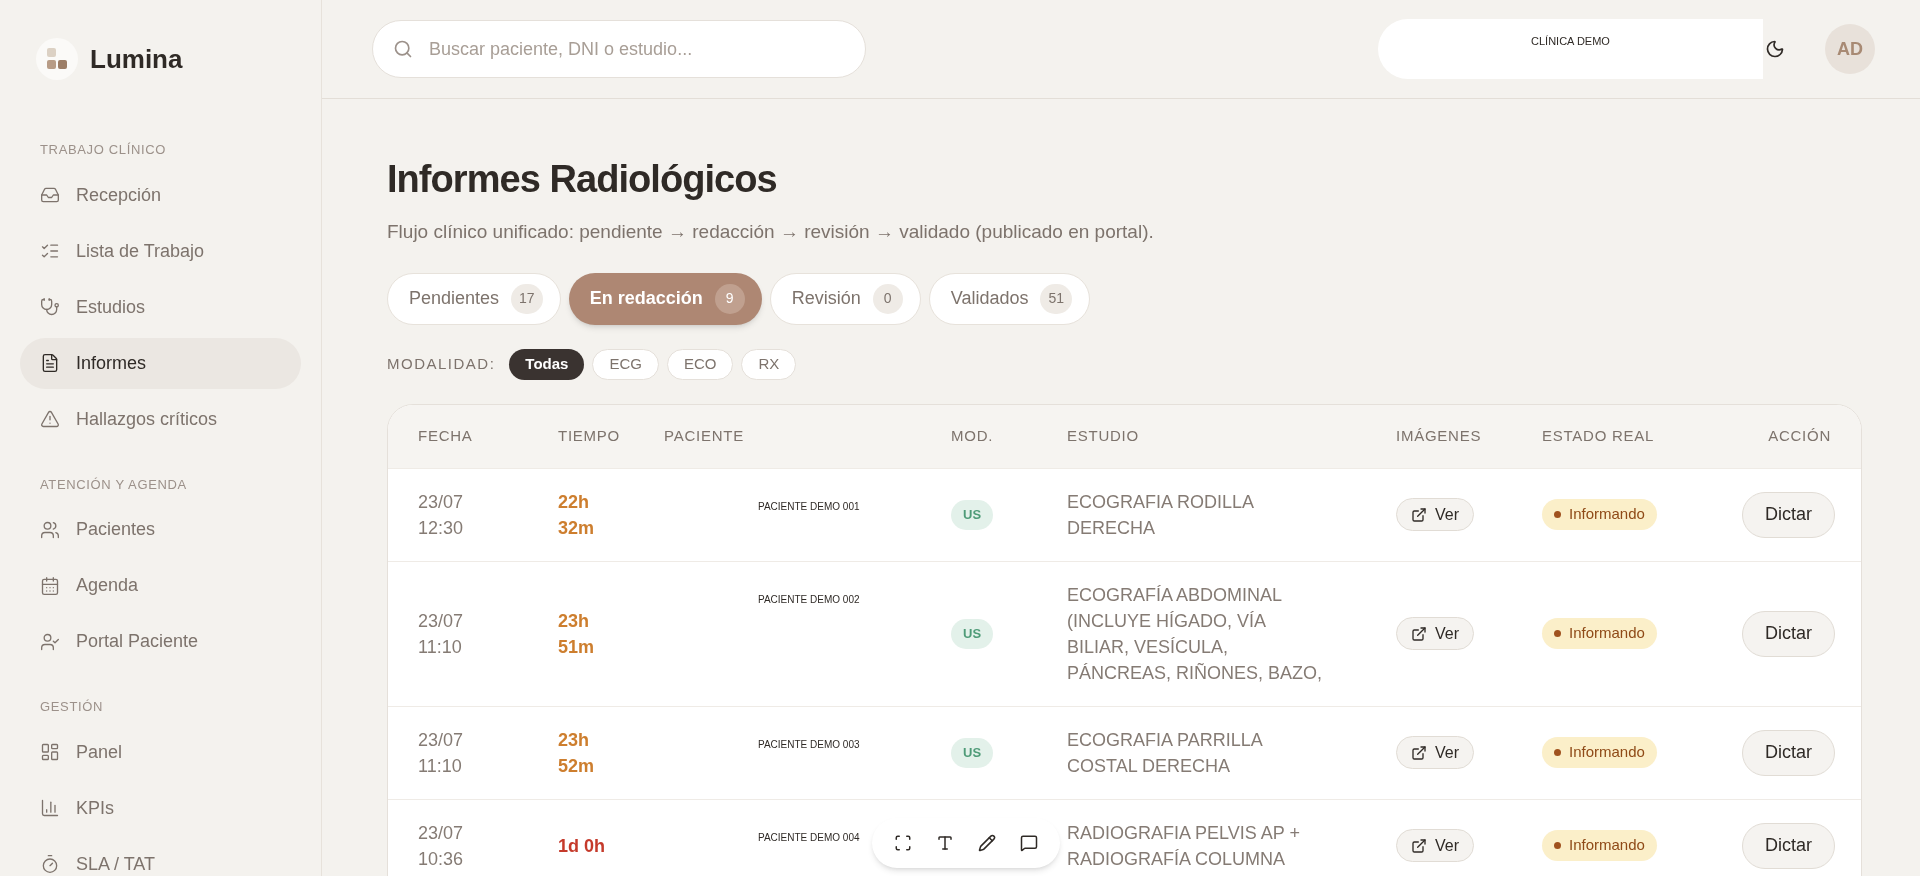 The image size is (1920, 876). Describe the element at coordinates (50, 641) in the screenshot. I see `user-check-icon` at that location.